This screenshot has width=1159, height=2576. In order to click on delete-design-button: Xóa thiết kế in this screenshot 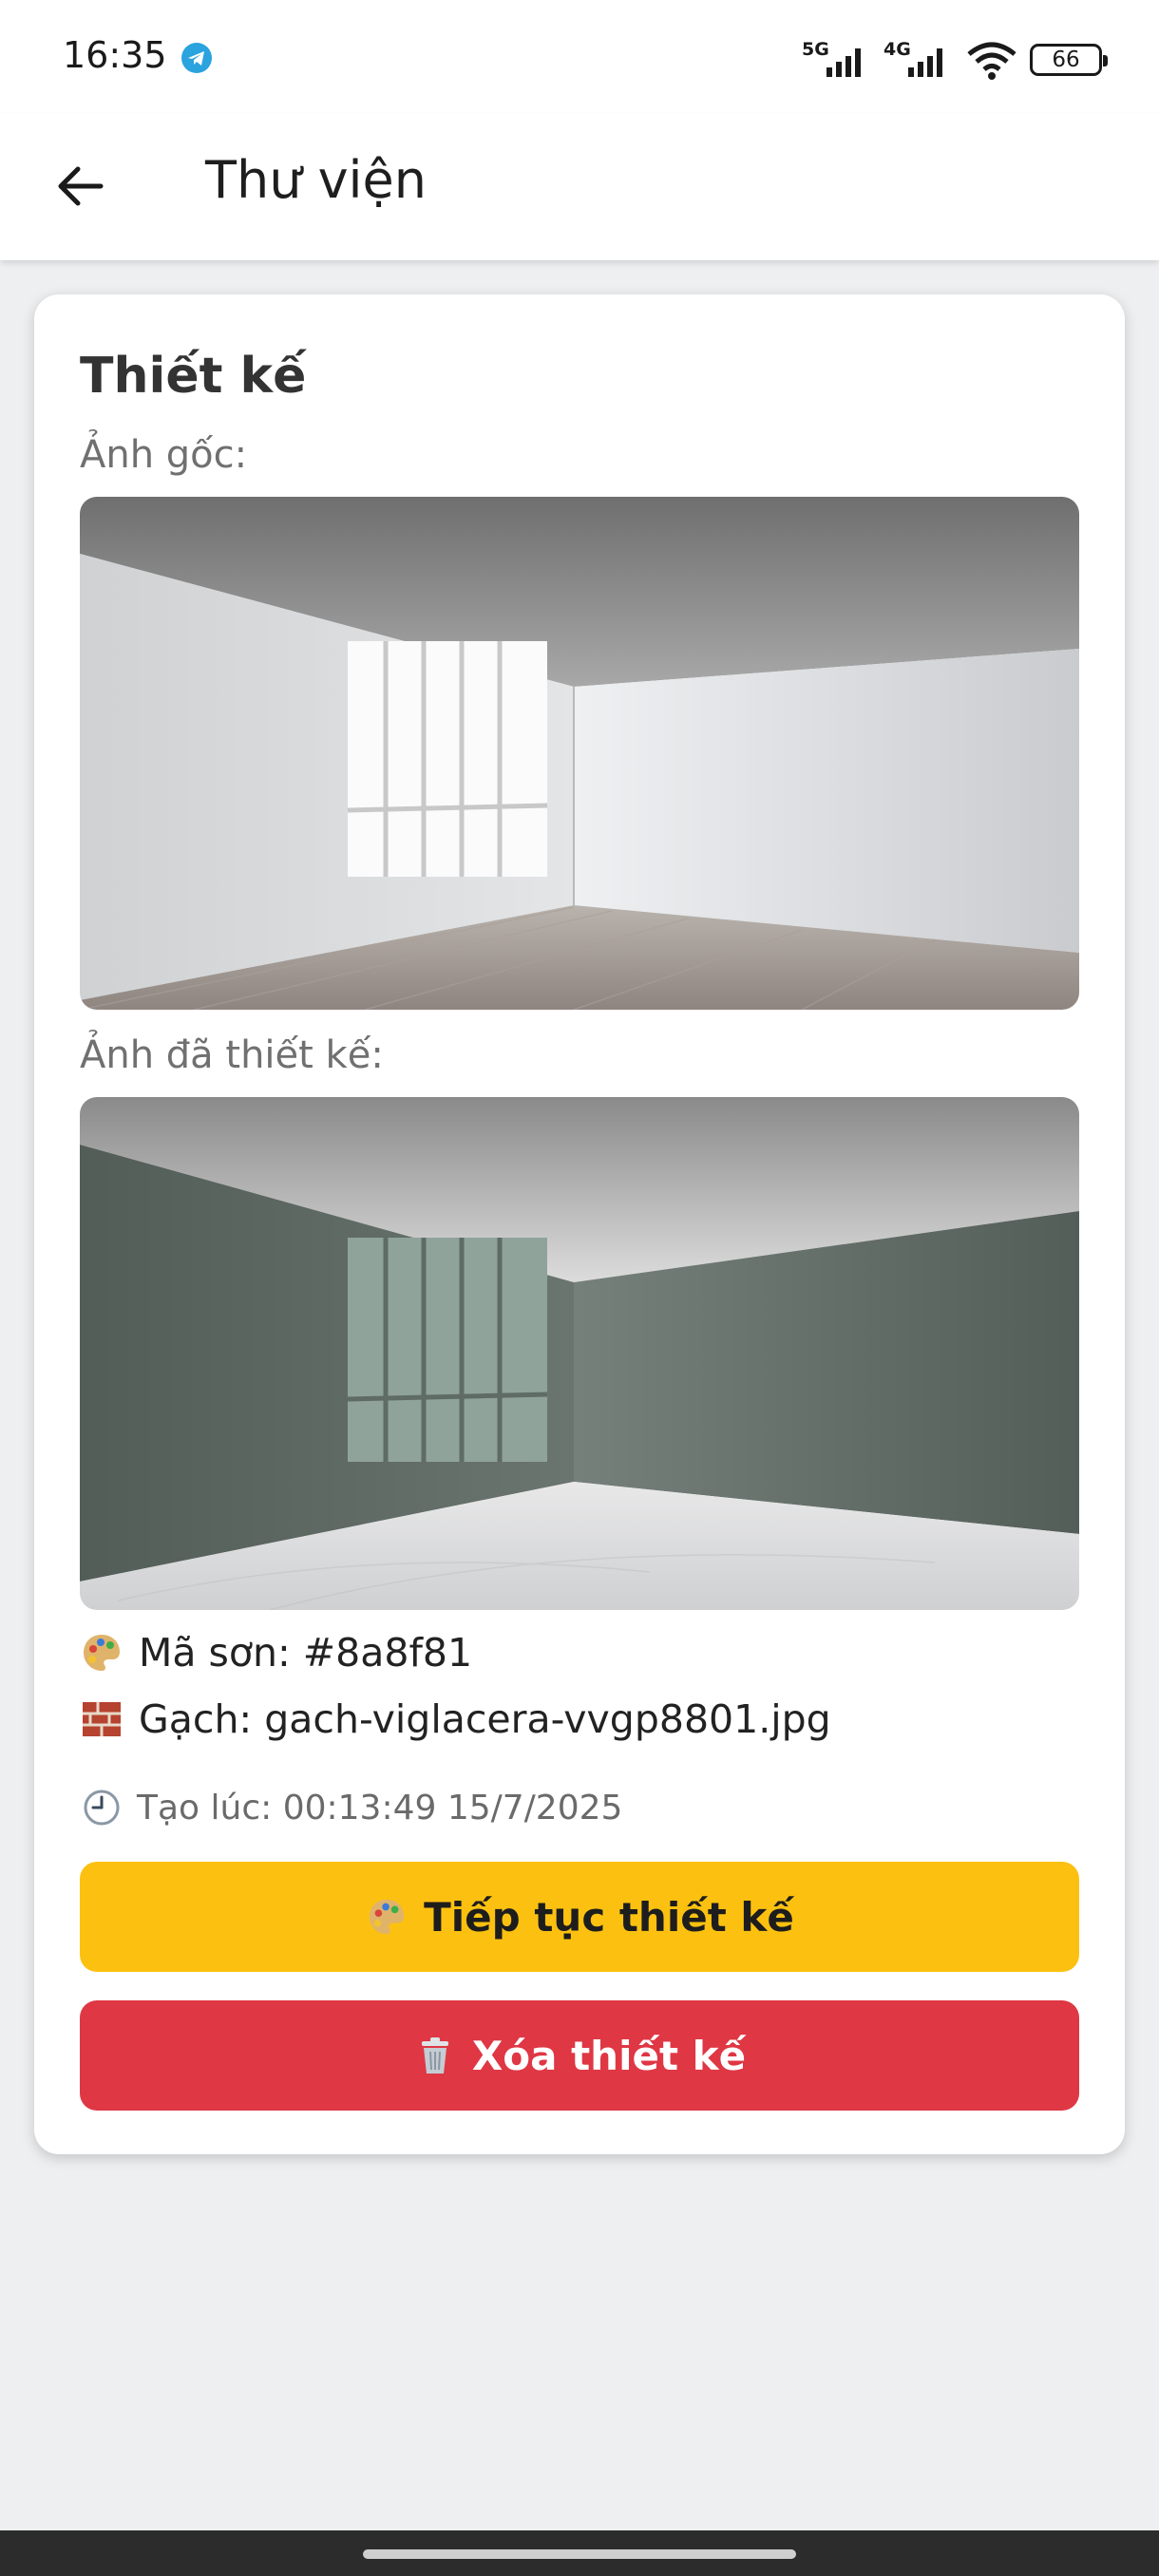, I will do `click(579, 2055)`.